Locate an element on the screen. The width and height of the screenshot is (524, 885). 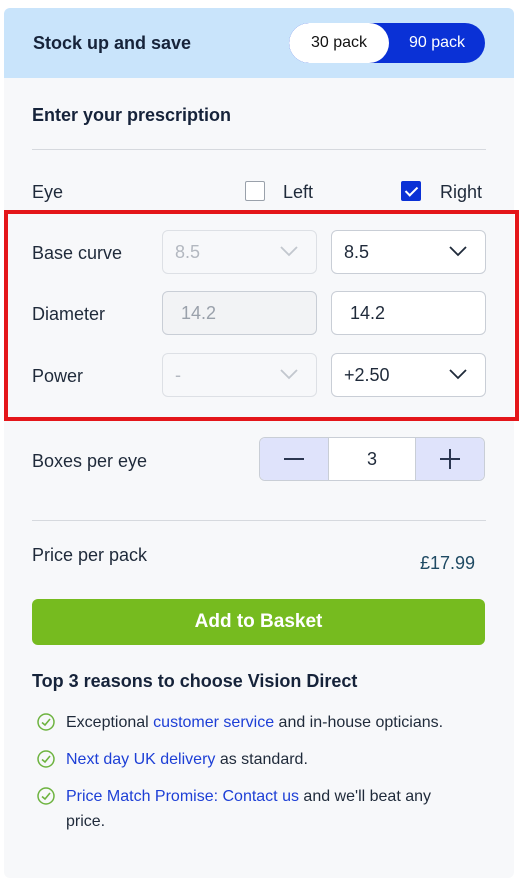
eye-label: Eye is located at coordinates (48, 192).